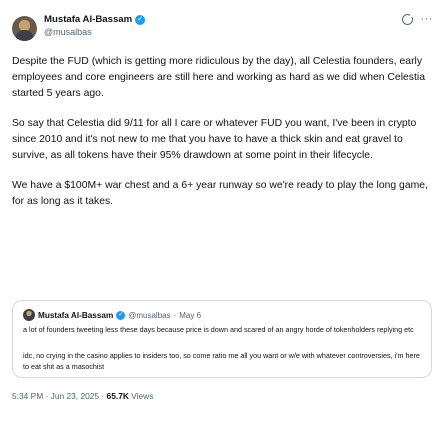 This screenshot has width=445, height=421. Describe the element at coordinates (140, 19) in the screenshot. I see `verified-badge-icon: ✓` at that location.